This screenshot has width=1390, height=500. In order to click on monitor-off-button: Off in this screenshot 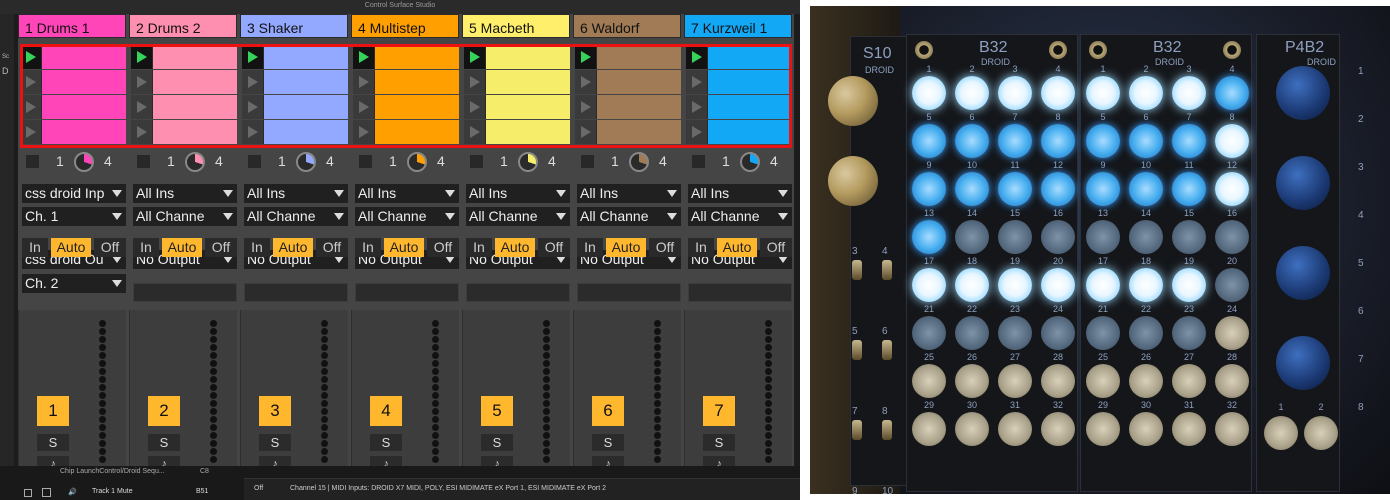, I will do `click(776, 247)`.